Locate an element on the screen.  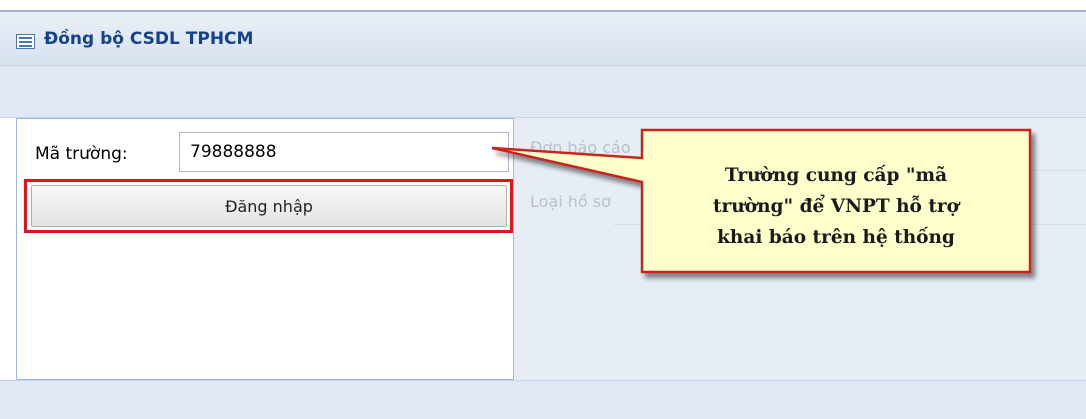
toolbar is located at coordinates (543, 92).